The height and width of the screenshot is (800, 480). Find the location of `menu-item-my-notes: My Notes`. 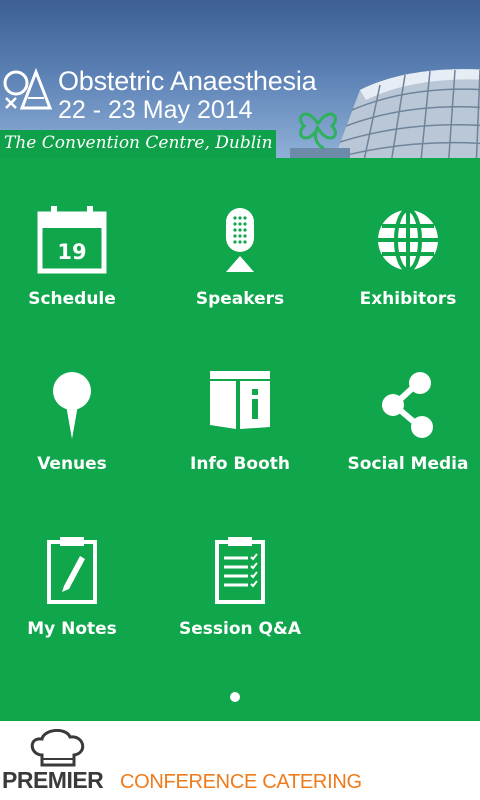

menu-item-my-notes: My Notes is located at coordinates (76, 570).